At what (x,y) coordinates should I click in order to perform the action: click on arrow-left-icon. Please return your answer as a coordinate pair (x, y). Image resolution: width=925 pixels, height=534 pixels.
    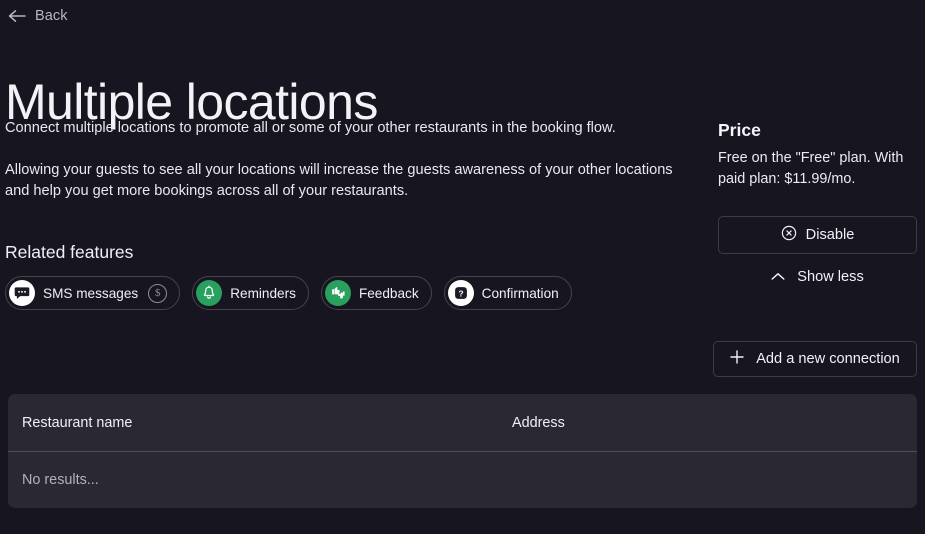
    Looking at the image, I should click on (17, 16).